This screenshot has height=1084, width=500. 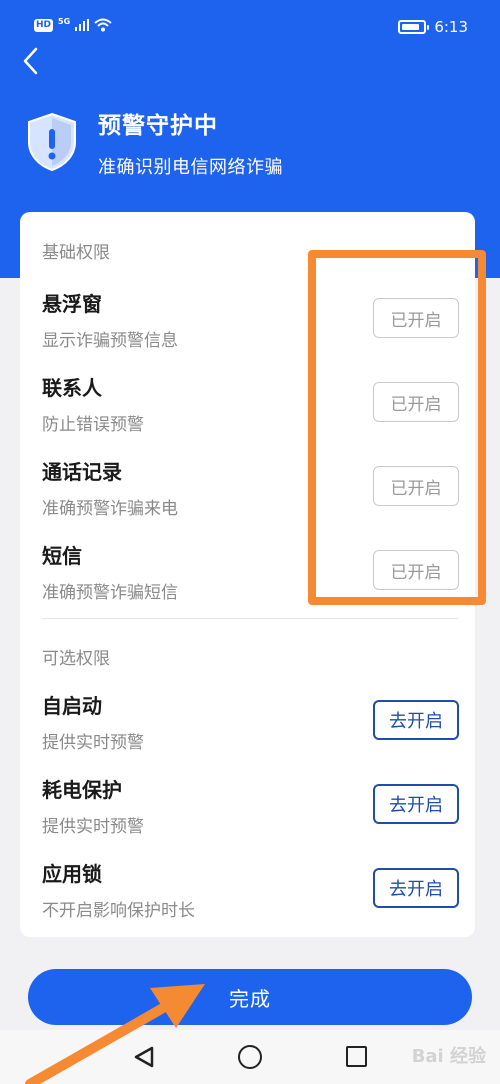 I want to click on shield-icon, so click(x=52, y=142).